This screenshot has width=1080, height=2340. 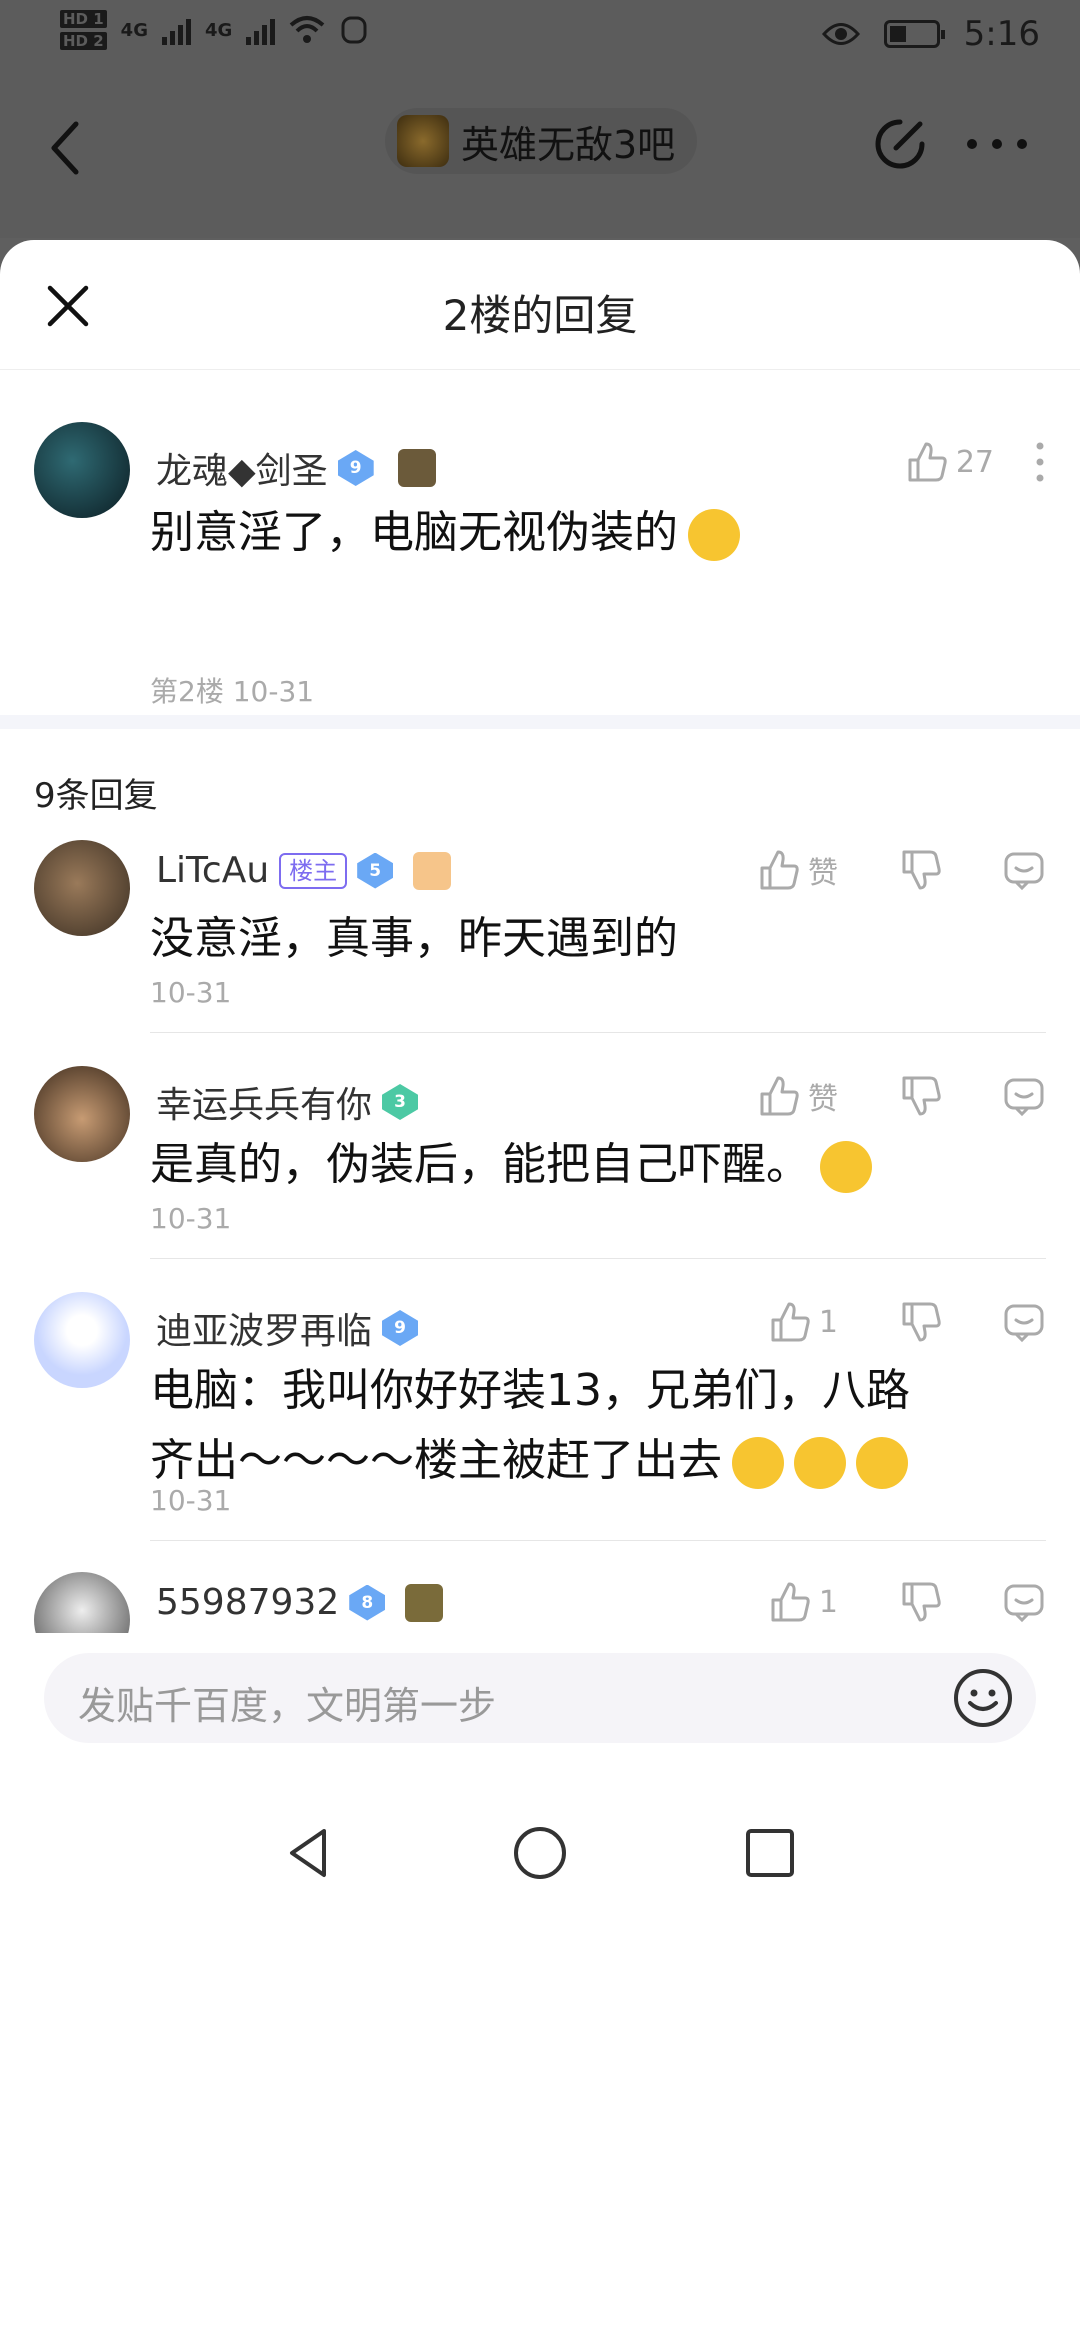 I want to click on level-badge: 5, so click(x=375, y=870).